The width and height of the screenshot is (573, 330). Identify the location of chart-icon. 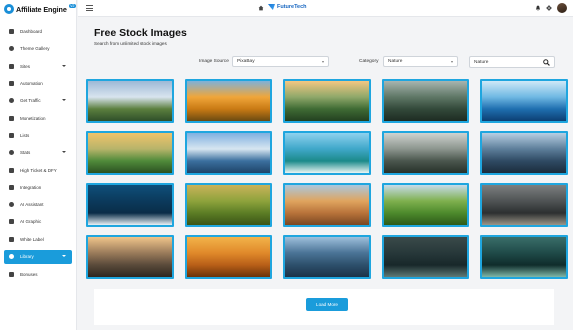
(11, 101).